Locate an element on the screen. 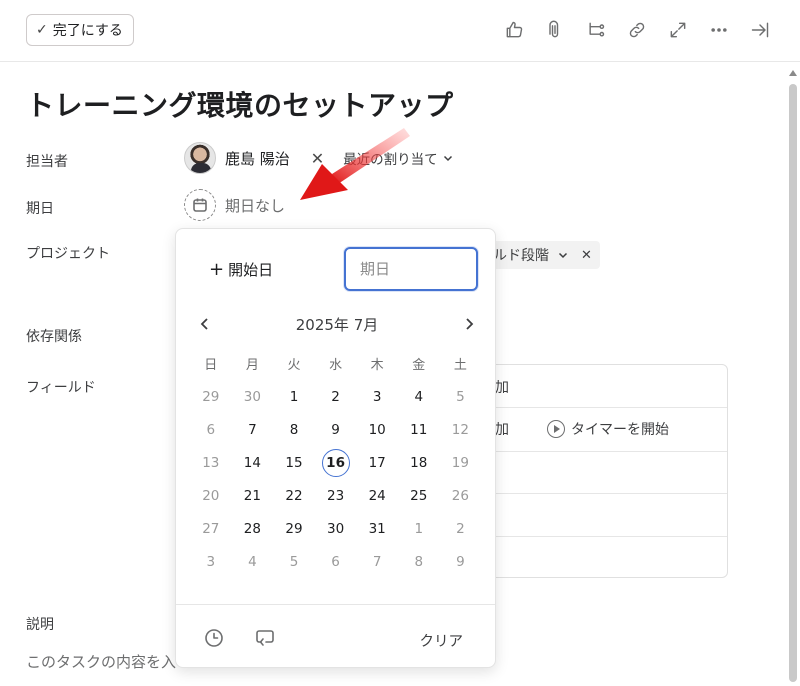  chevron-left-icon is located at coordinates (204, 324).